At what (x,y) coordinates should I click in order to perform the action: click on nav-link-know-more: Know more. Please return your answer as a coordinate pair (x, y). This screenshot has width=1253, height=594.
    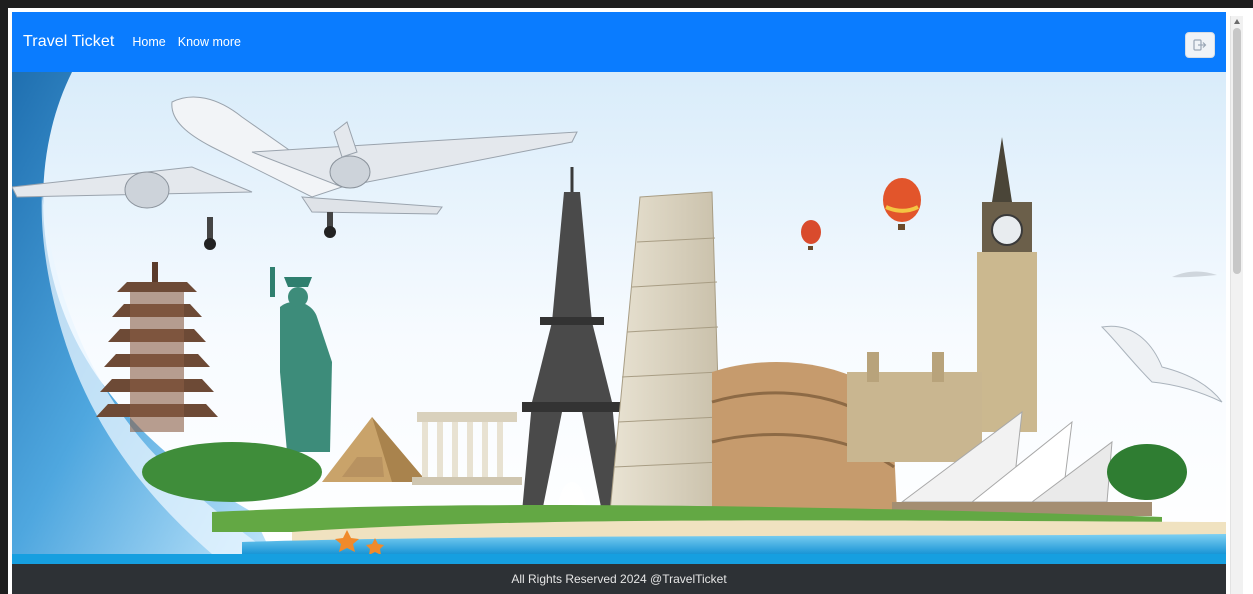
    Looking at the image, I should click on (209, 42).